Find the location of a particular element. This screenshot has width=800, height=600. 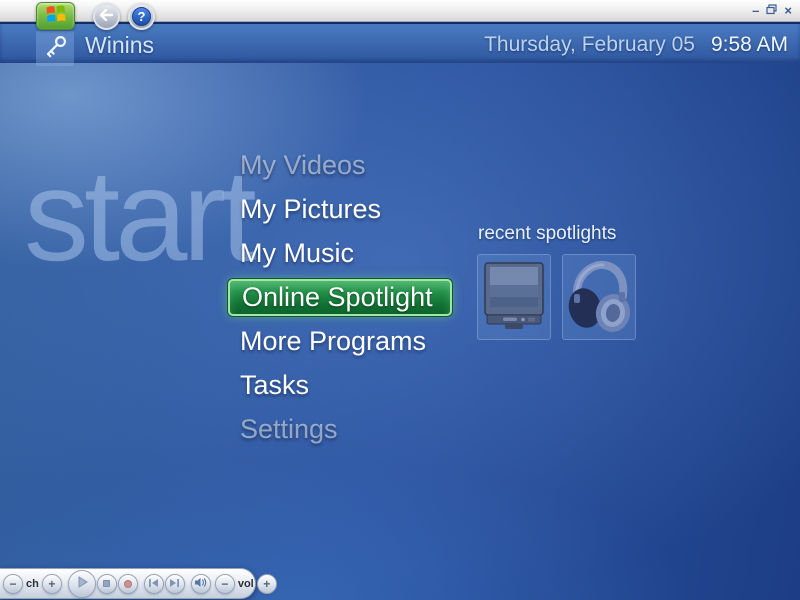

date-label: Thursday, February 05 is located at coordinates (589, 44).